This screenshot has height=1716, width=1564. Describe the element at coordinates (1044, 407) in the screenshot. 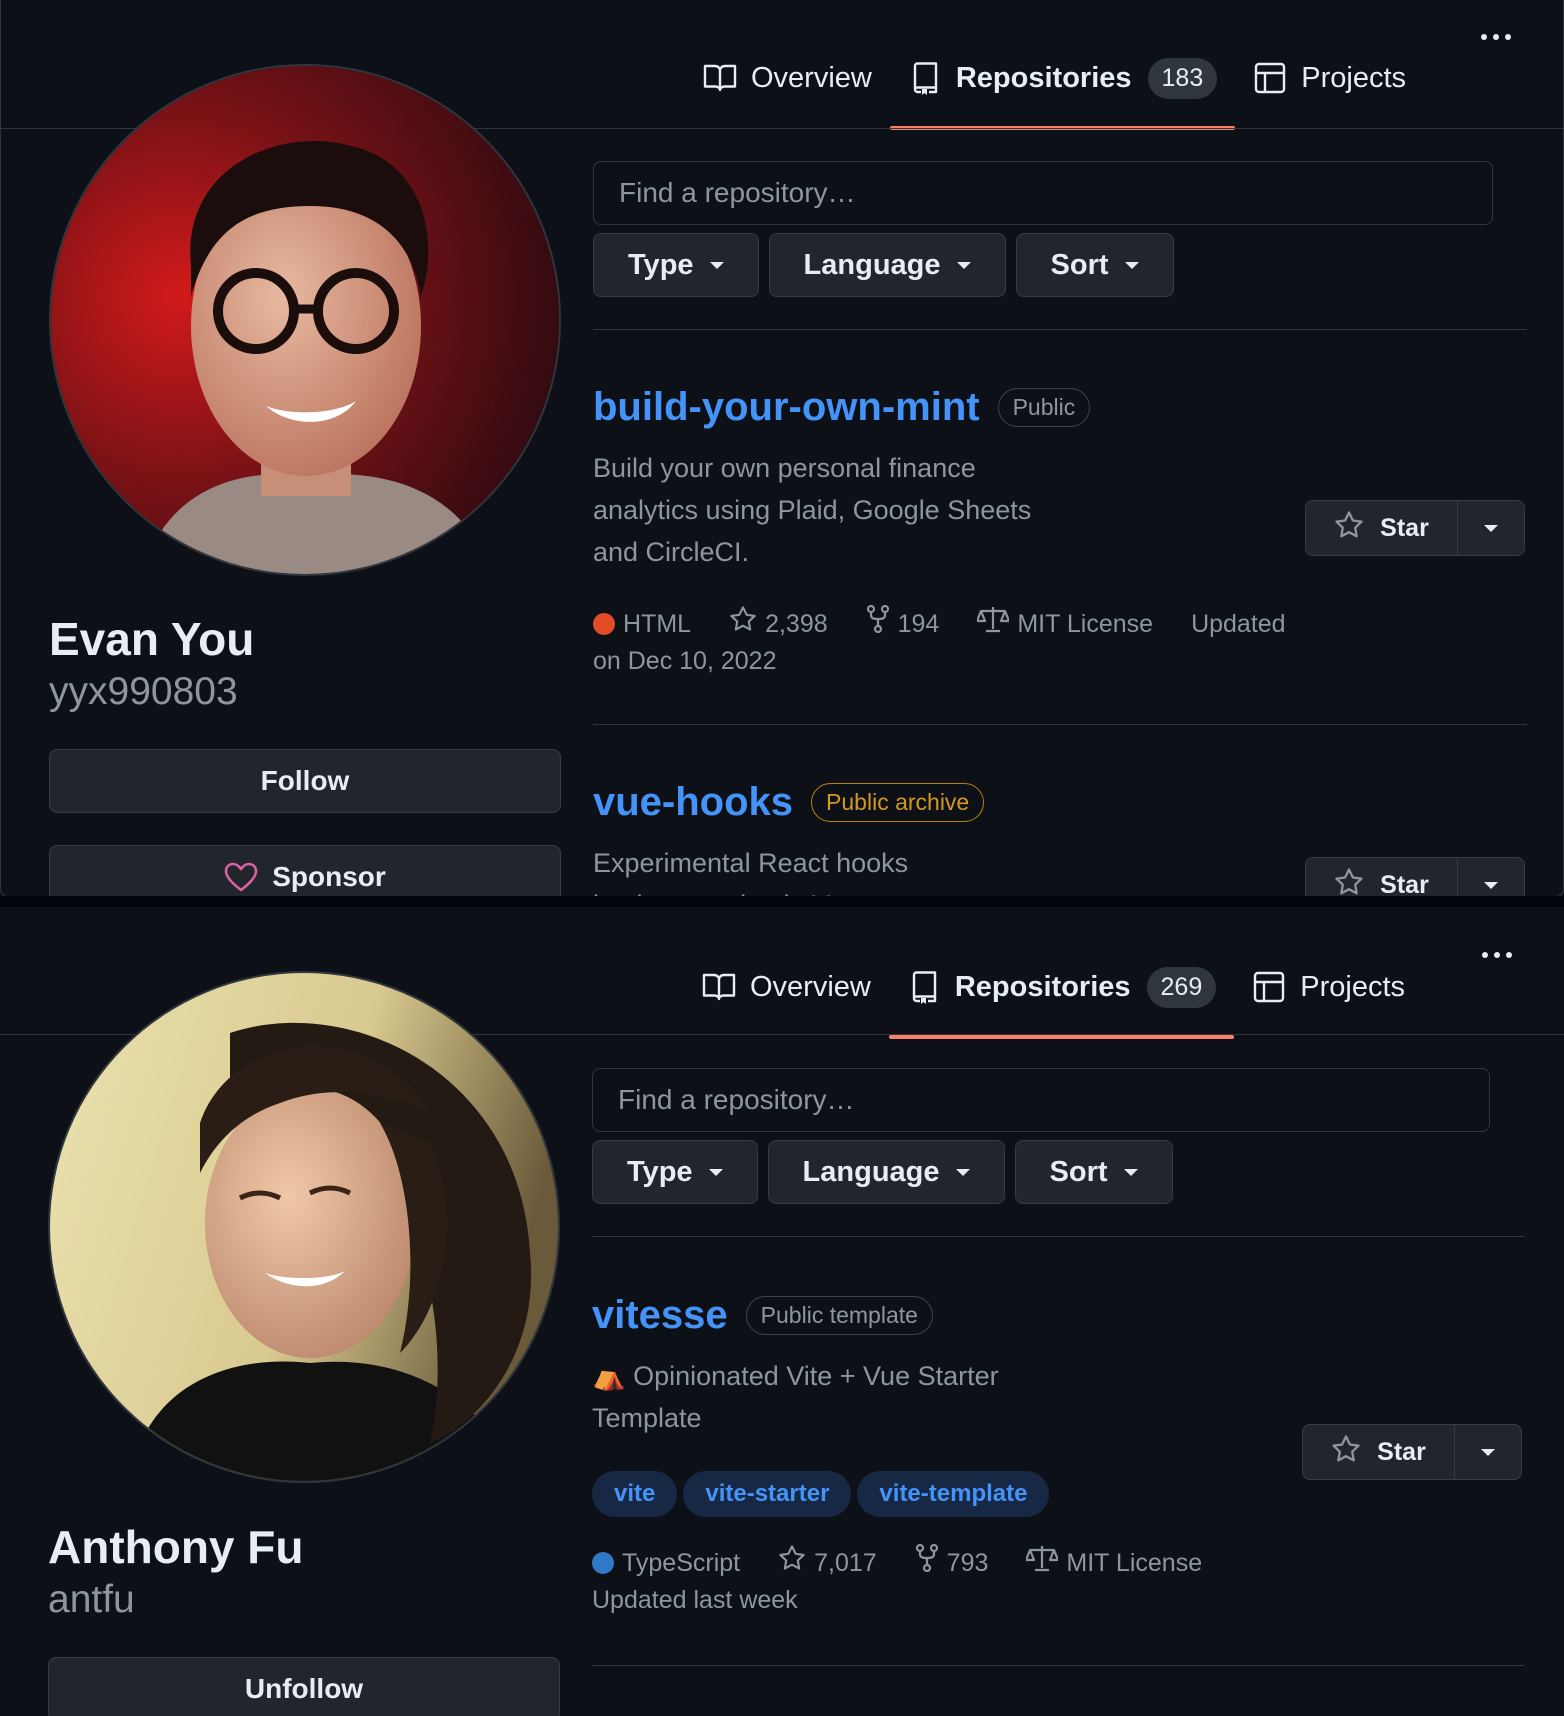

I see `visibility-badge: Public` at that location.